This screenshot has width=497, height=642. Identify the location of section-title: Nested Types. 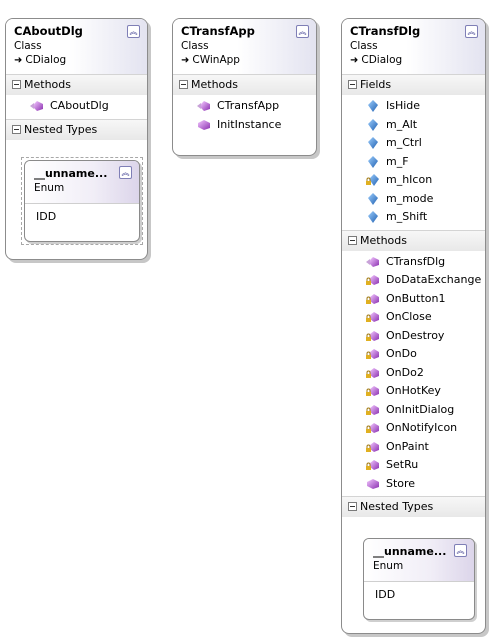
(61, 129).